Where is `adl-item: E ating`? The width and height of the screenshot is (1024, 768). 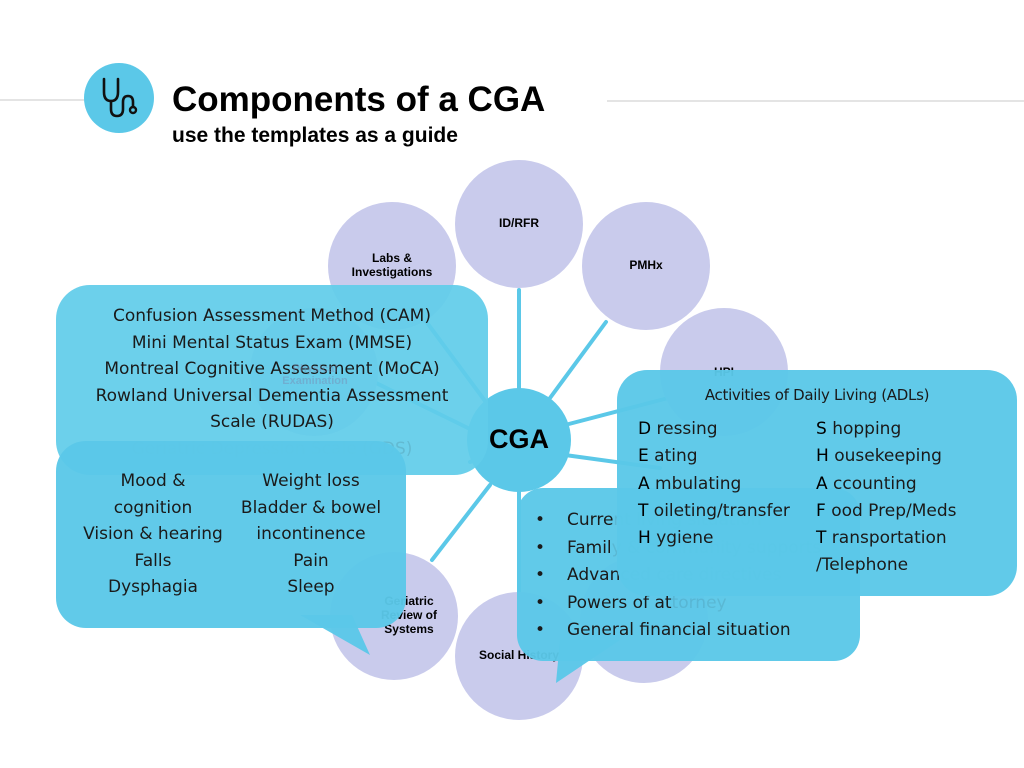
adl-item: E ating is located at coordinates (714, 456).